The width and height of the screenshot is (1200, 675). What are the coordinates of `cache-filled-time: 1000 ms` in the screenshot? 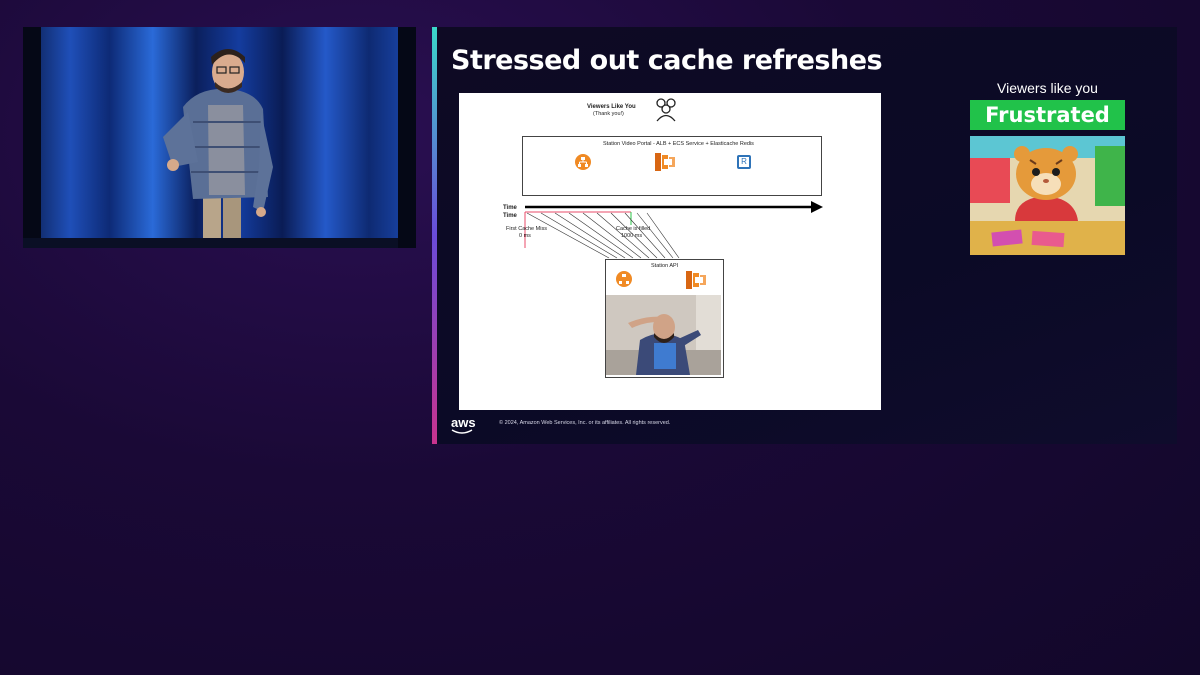 It's located at (632, 236).